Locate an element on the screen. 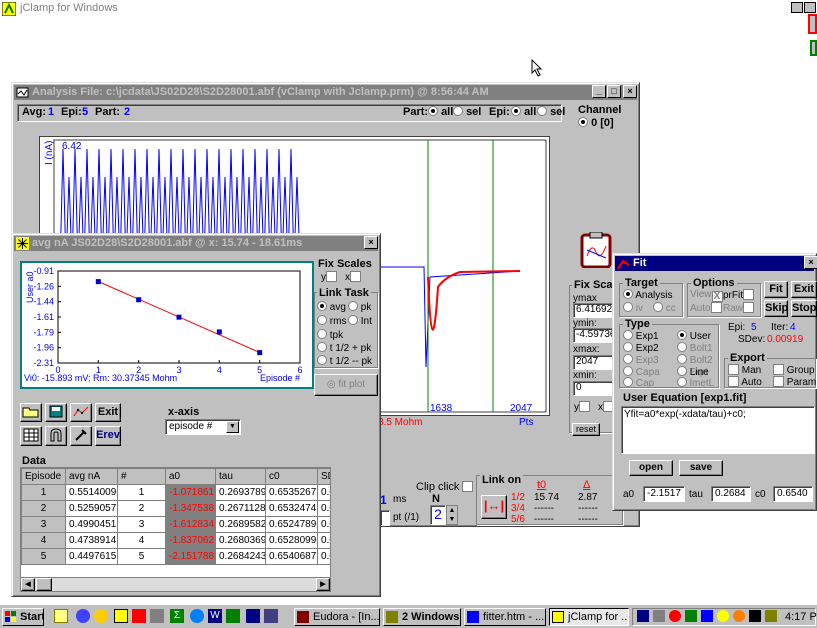 Image resolution: width=817 pixels, height=628 pixels. a0-field: -2.1517 is located at coordinates (664, 494).